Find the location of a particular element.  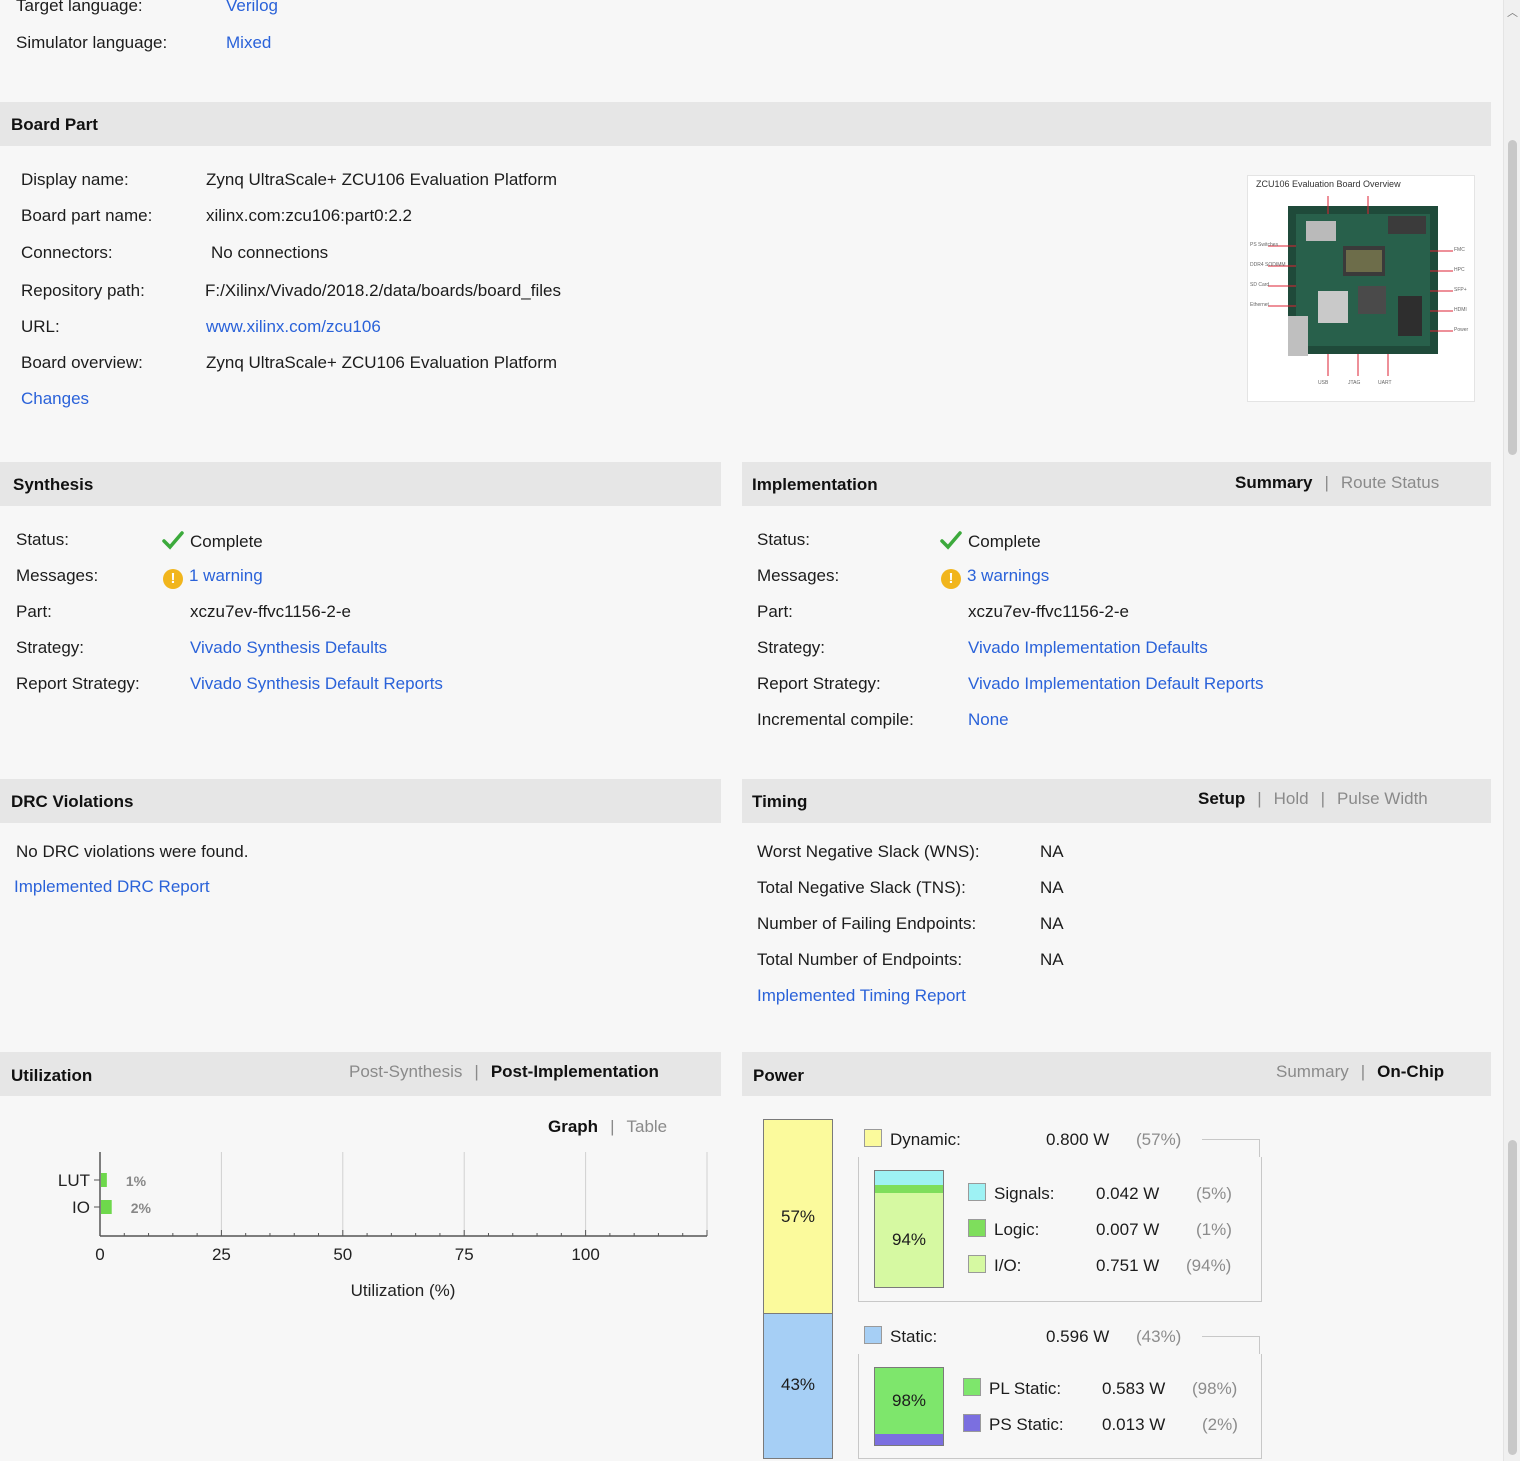

vertical-scrollbar: ︿ is located at coordinates (1511, 730).